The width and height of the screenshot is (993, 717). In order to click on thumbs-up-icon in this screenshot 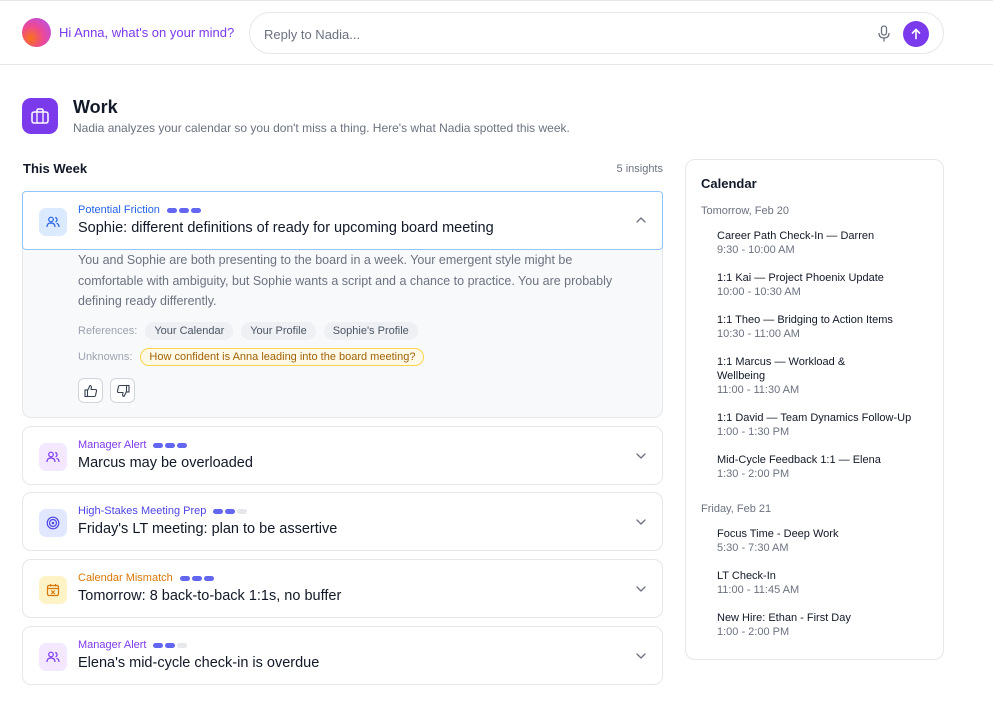, I will do `click(90, 390)`.